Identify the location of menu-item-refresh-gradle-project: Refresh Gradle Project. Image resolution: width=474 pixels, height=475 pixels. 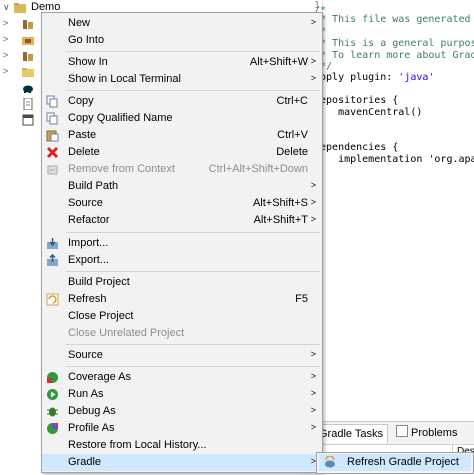
(395, 462).